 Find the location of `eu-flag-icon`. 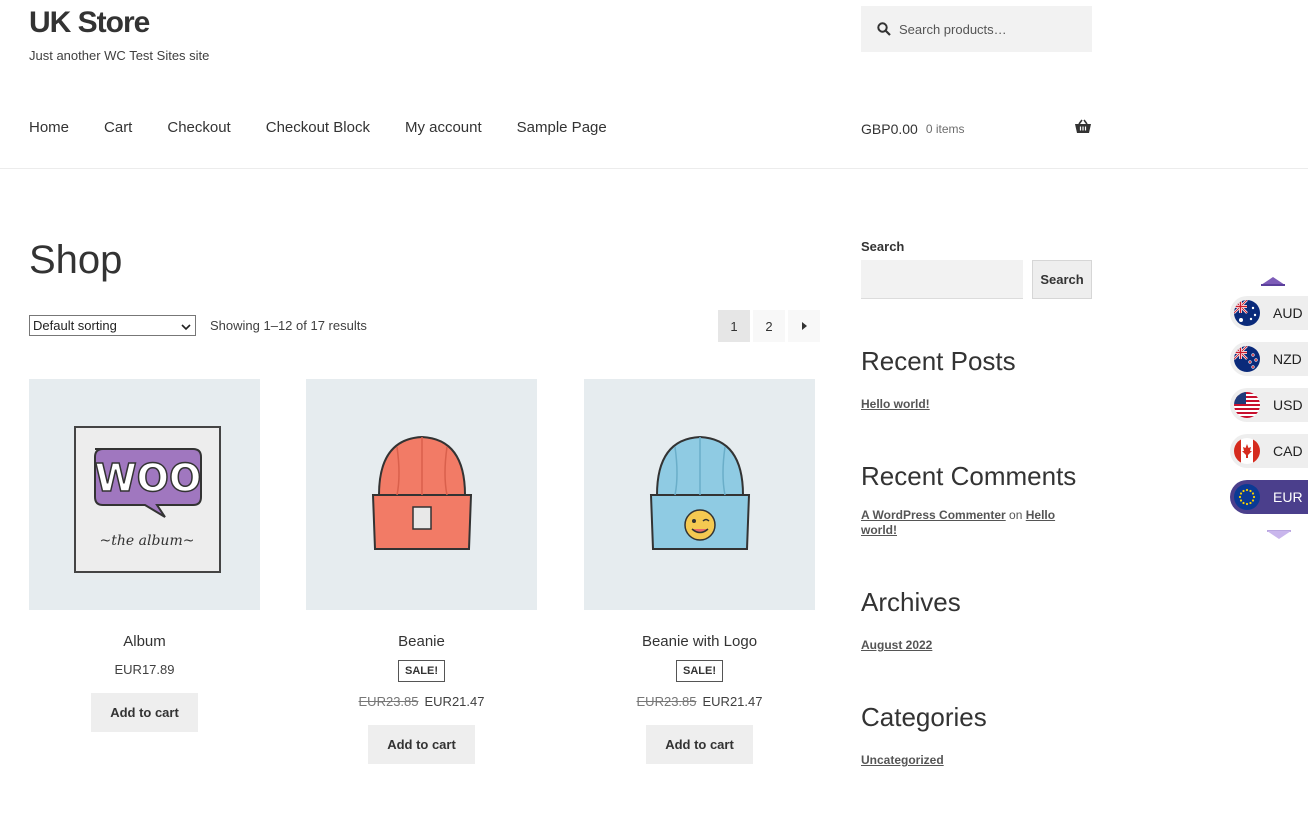

eu-flag-icon is located at coordinates (1247, 497).